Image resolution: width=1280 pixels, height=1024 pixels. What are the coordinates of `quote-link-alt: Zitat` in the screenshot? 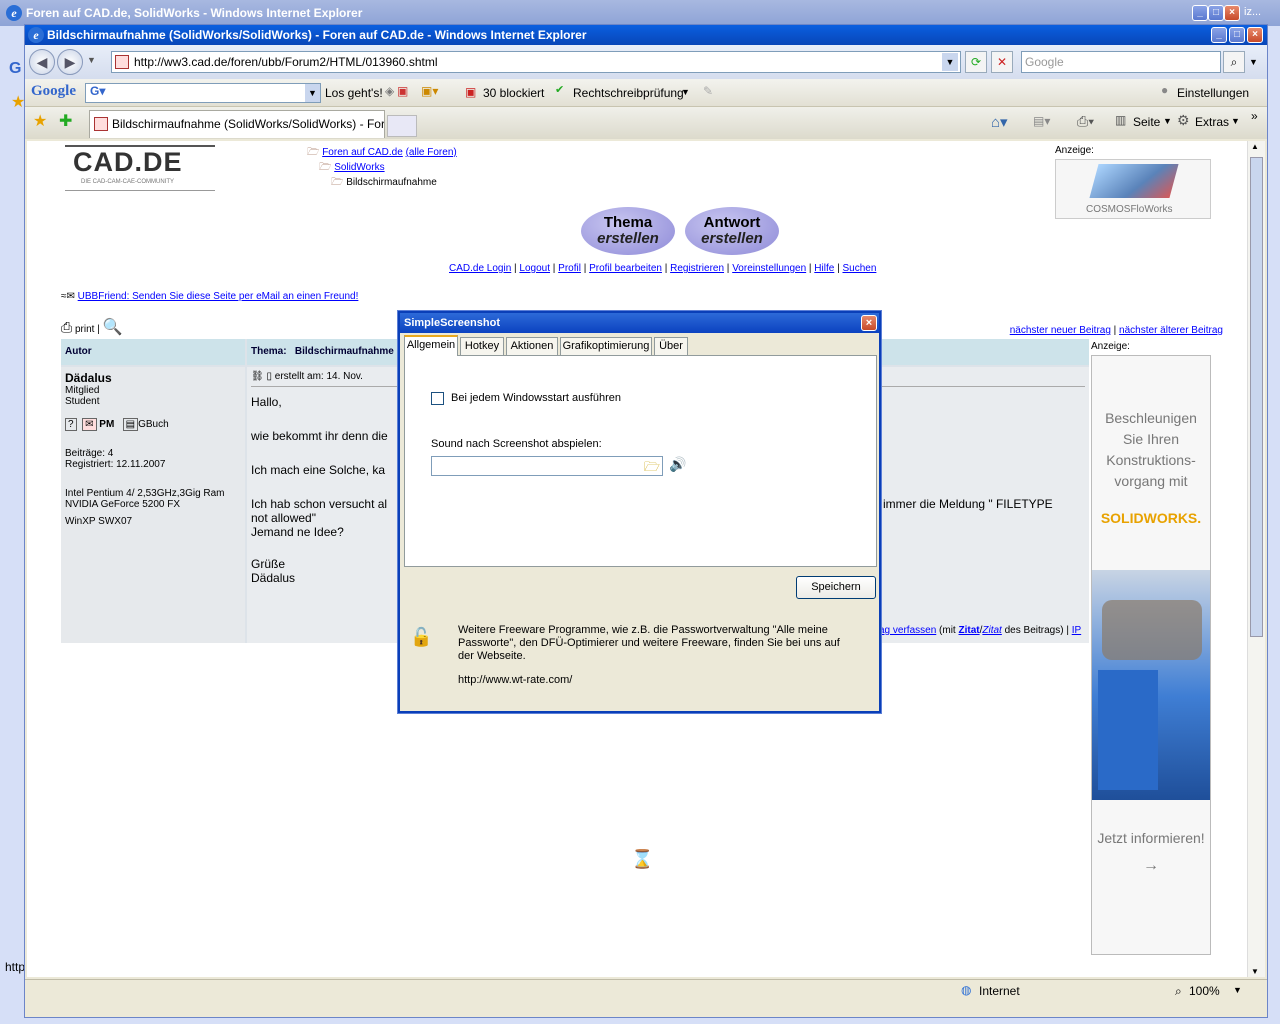 It's located at (991, 630).